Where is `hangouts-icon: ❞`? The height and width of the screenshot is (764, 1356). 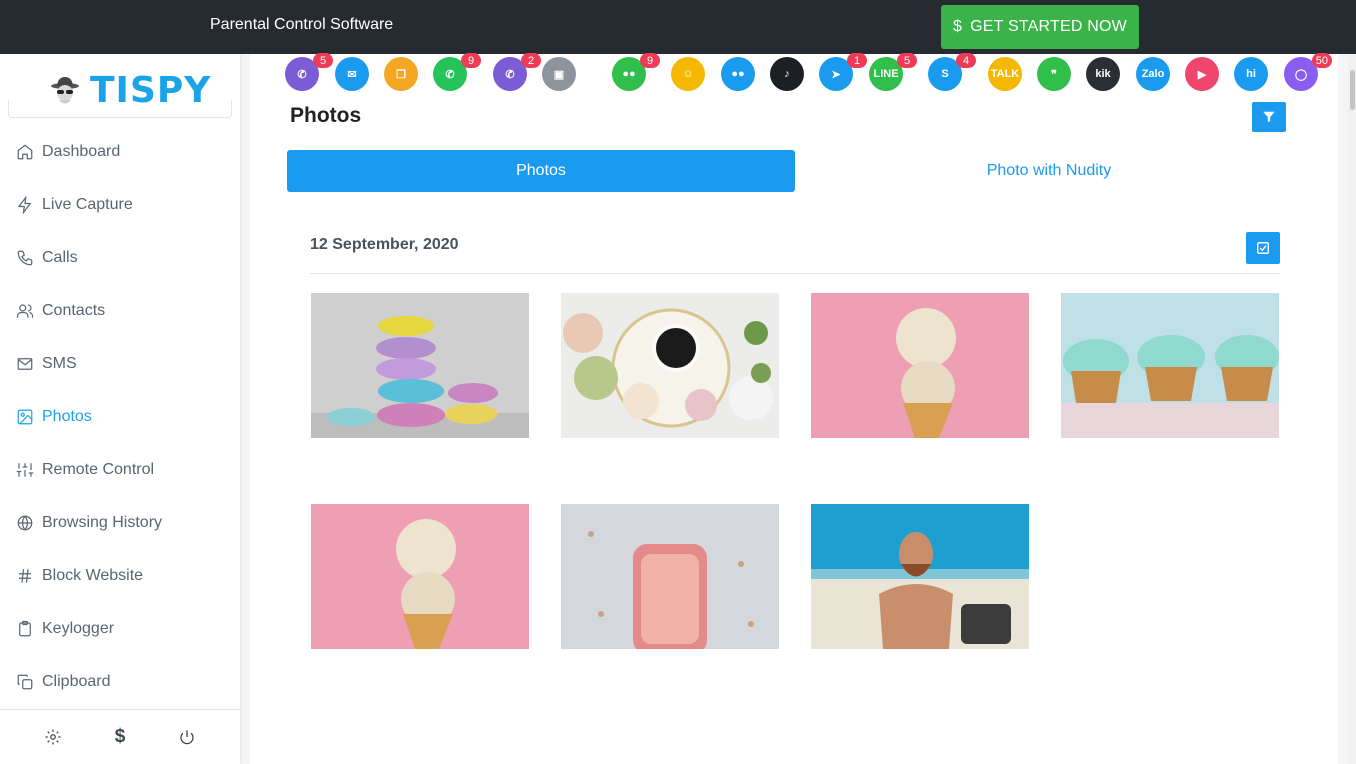
hangouts-icon: ❞ is located at coordinates (1054, 74).